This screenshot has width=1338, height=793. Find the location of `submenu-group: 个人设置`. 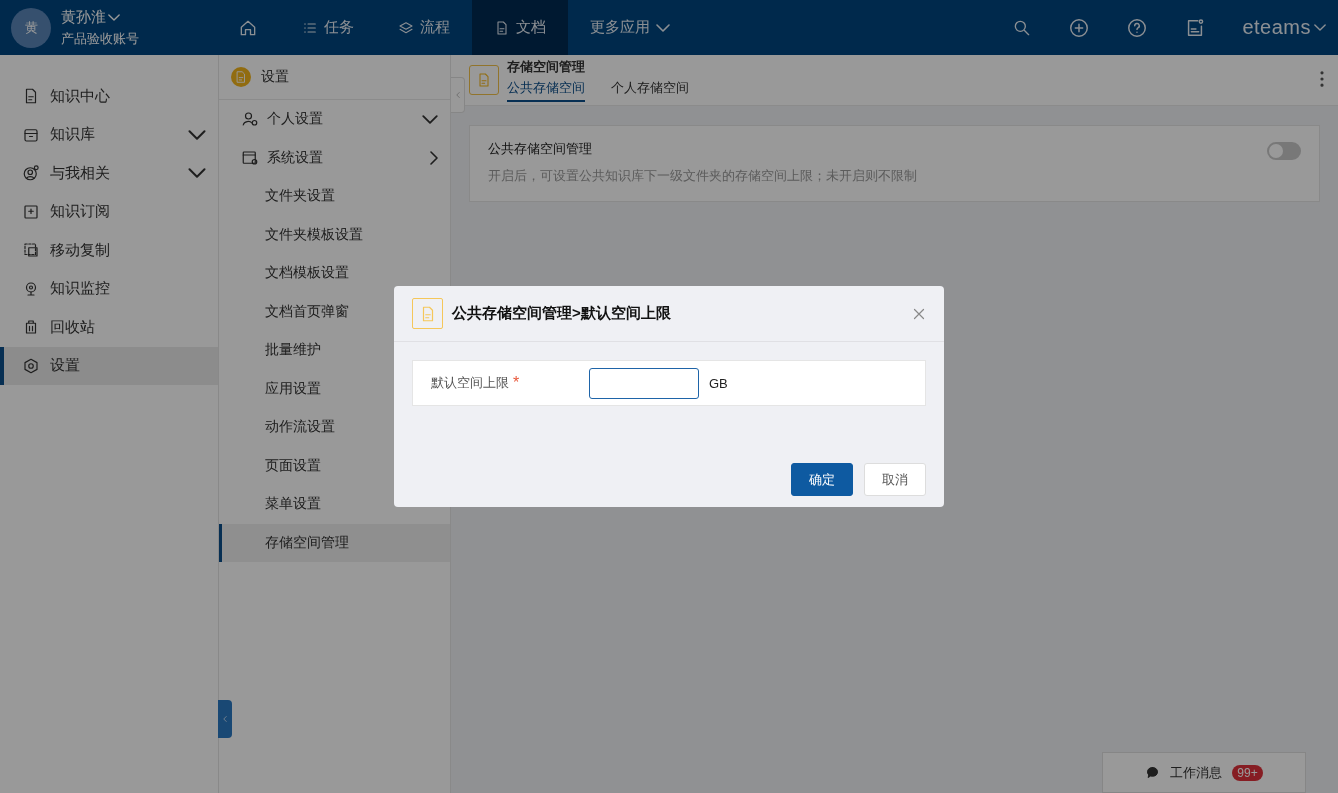

submenu-group: 个人设置 is located at coordinates (334, 119).